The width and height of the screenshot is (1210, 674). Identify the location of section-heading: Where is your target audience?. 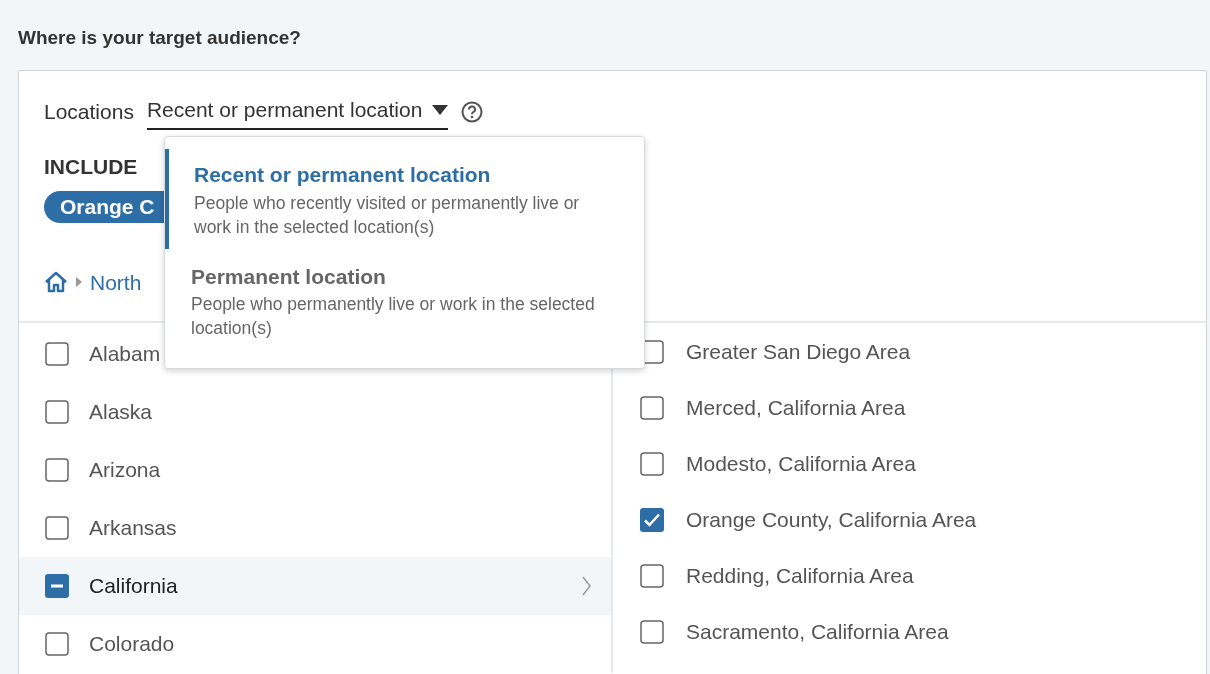
(160, 38).